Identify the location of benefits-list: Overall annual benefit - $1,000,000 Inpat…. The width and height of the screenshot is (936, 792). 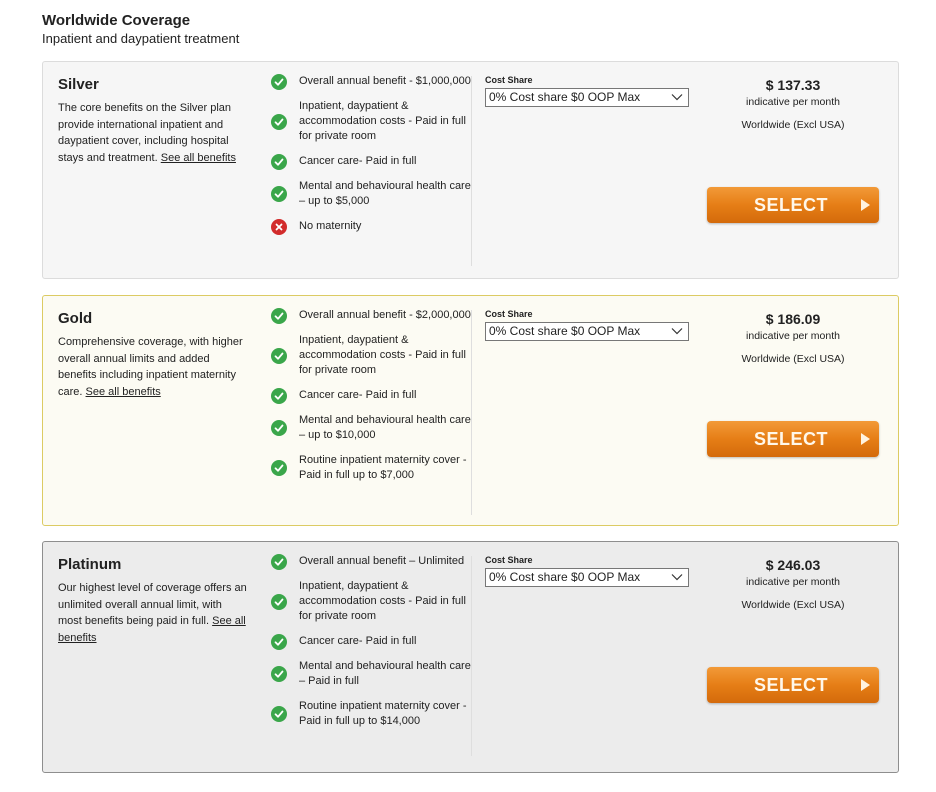
(371, 158).